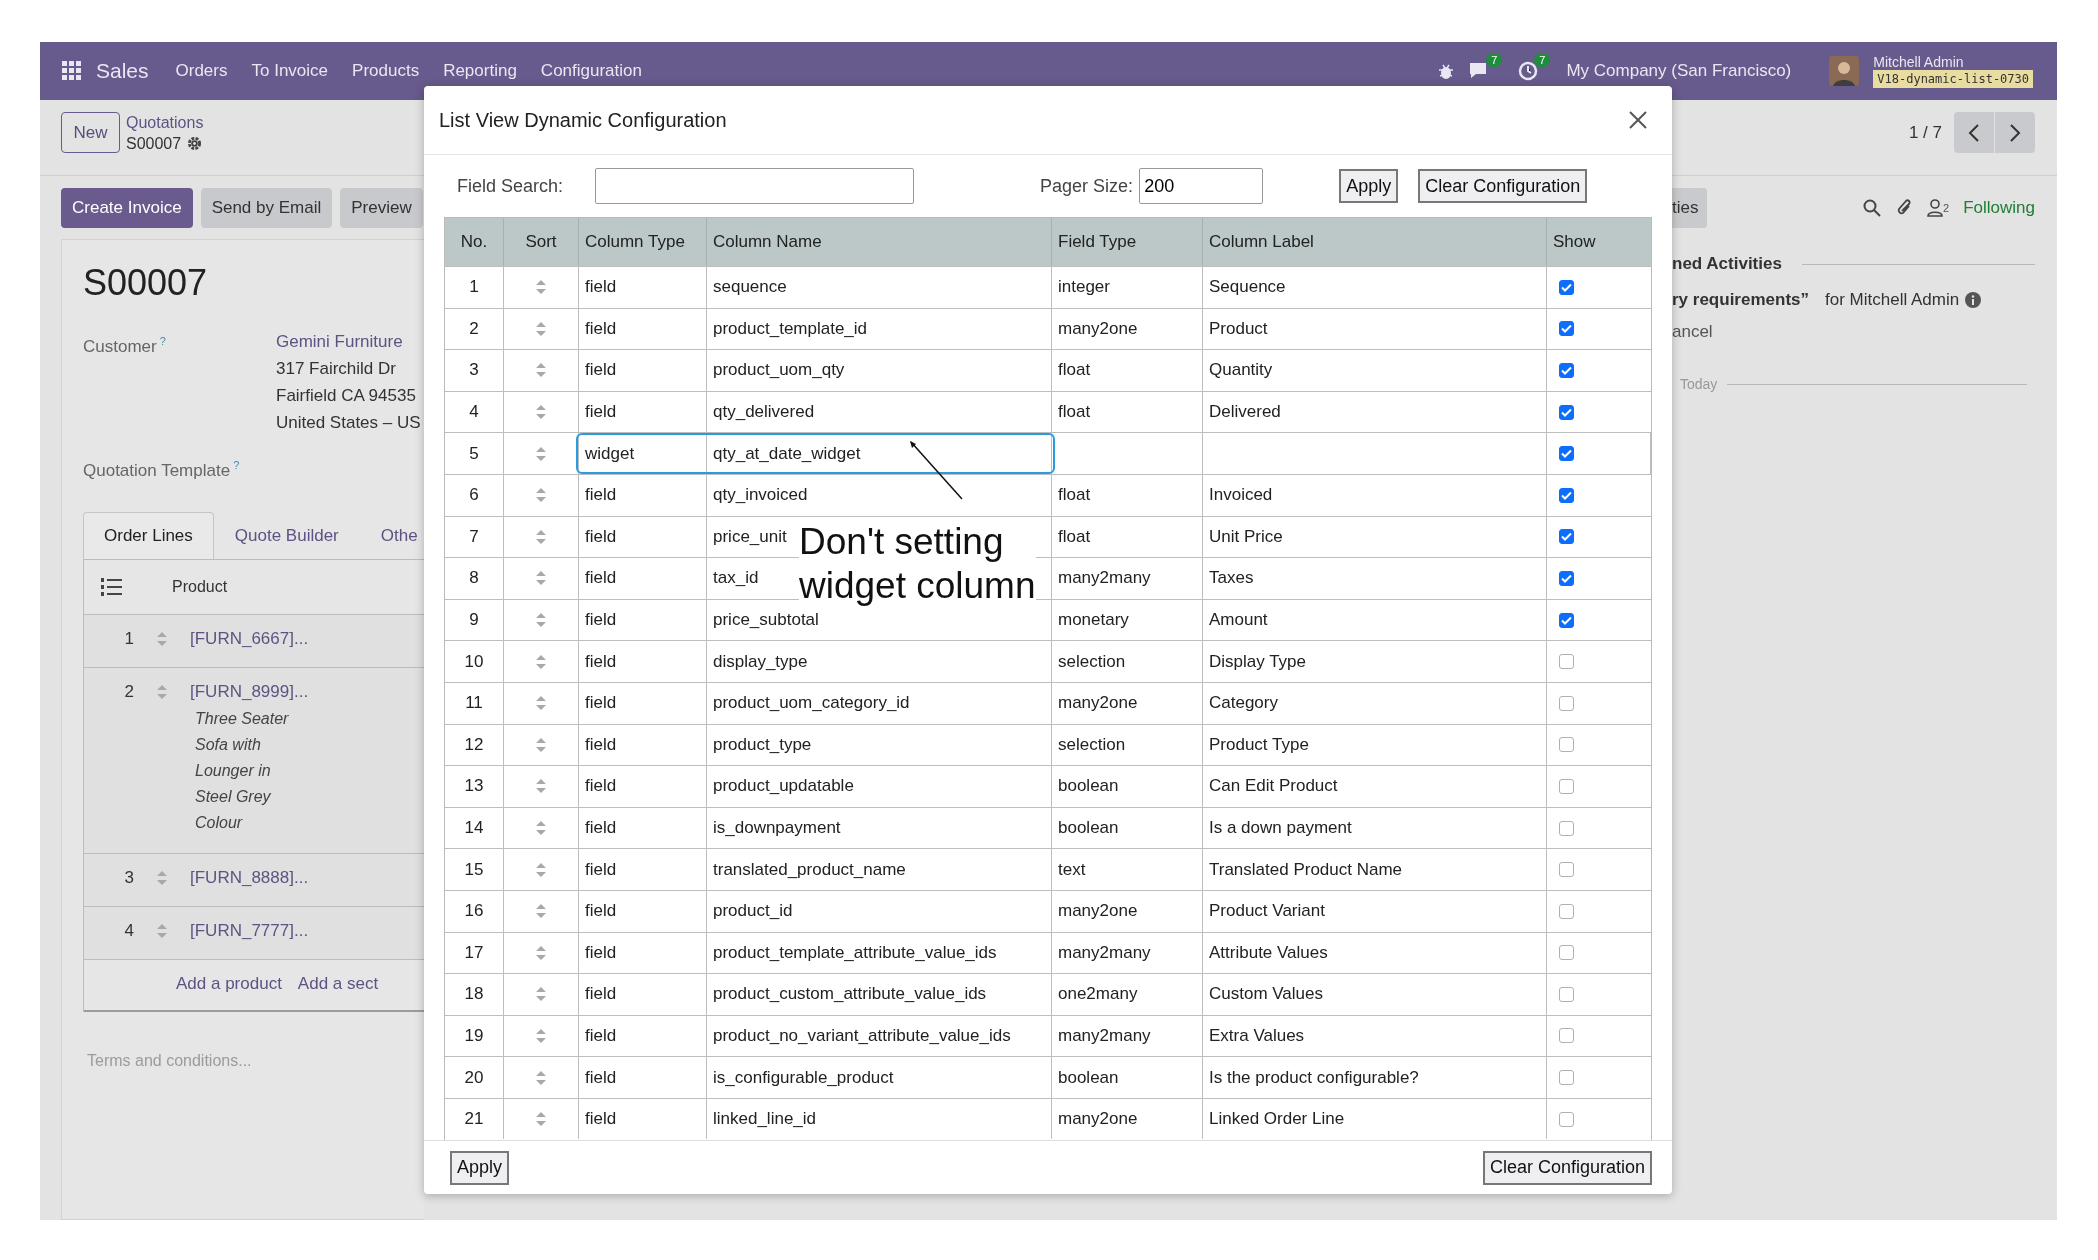  I want to click on menu-item: Reporting, so click(480, 71).